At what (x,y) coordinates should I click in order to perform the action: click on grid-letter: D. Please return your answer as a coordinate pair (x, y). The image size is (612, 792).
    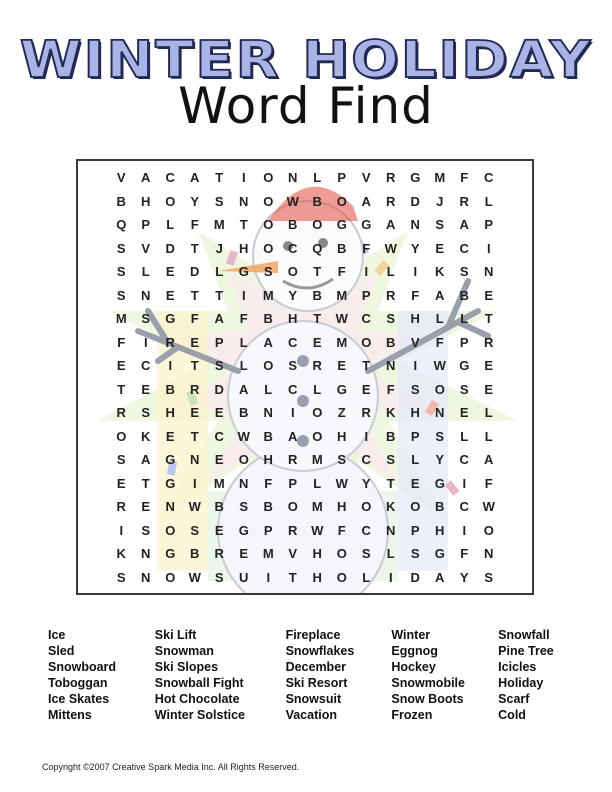
    Looking at the image, I should click on (415, 201).